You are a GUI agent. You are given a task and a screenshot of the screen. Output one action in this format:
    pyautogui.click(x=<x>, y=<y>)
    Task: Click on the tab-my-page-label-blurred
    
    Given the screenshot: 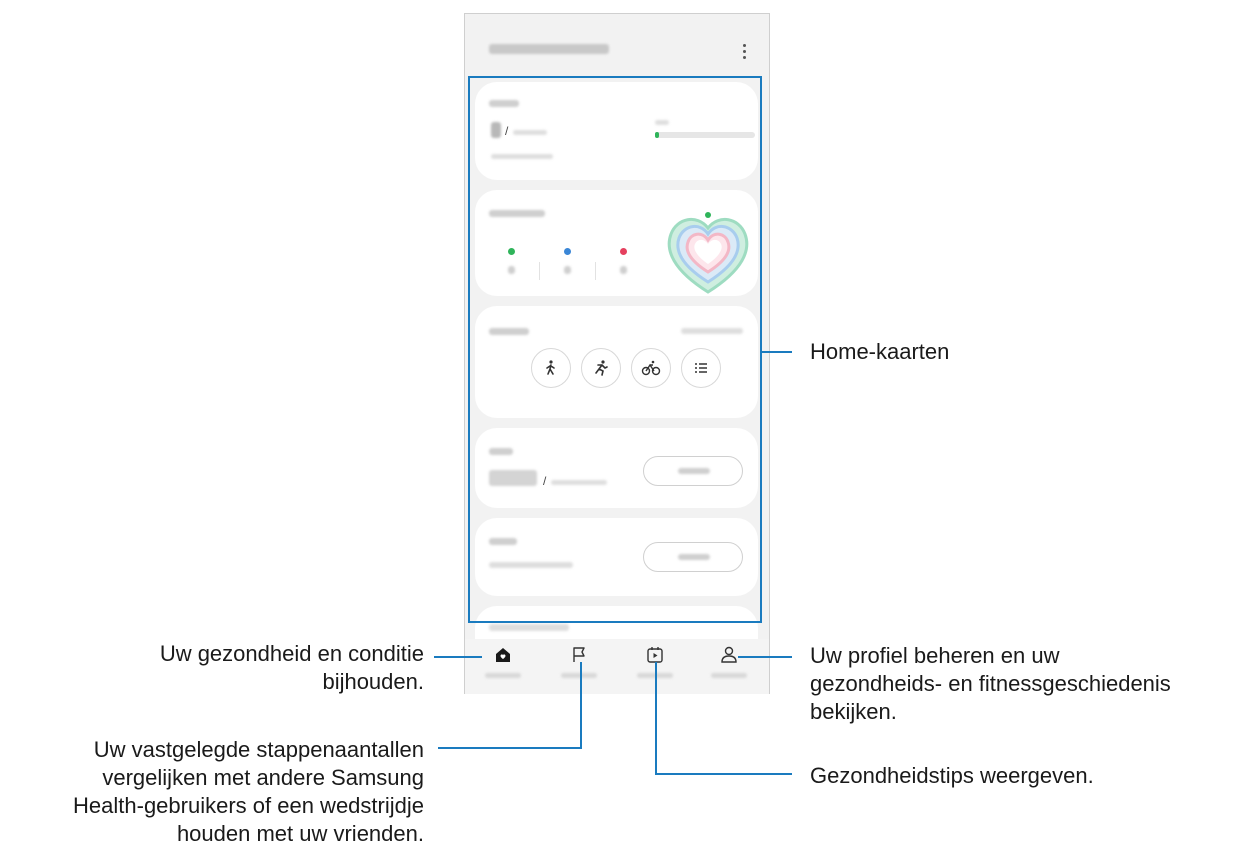 What is the action you would take?
    pyautogui.click(x=729, y=675)
    